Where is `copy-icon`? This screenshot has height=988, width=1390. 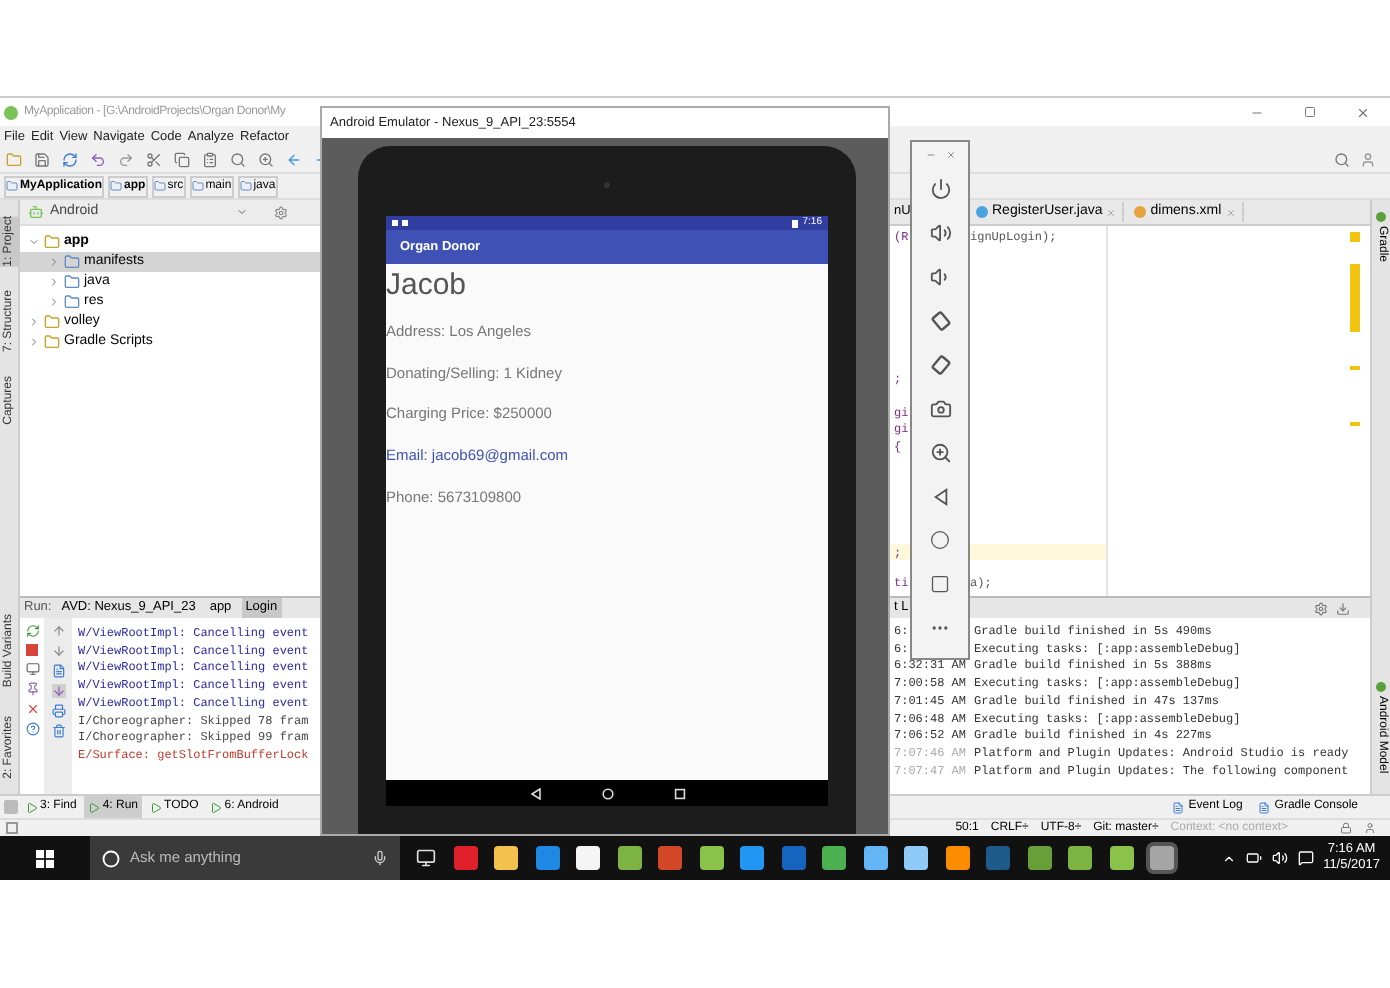 copy-icon is located at coordinates (182, 160).